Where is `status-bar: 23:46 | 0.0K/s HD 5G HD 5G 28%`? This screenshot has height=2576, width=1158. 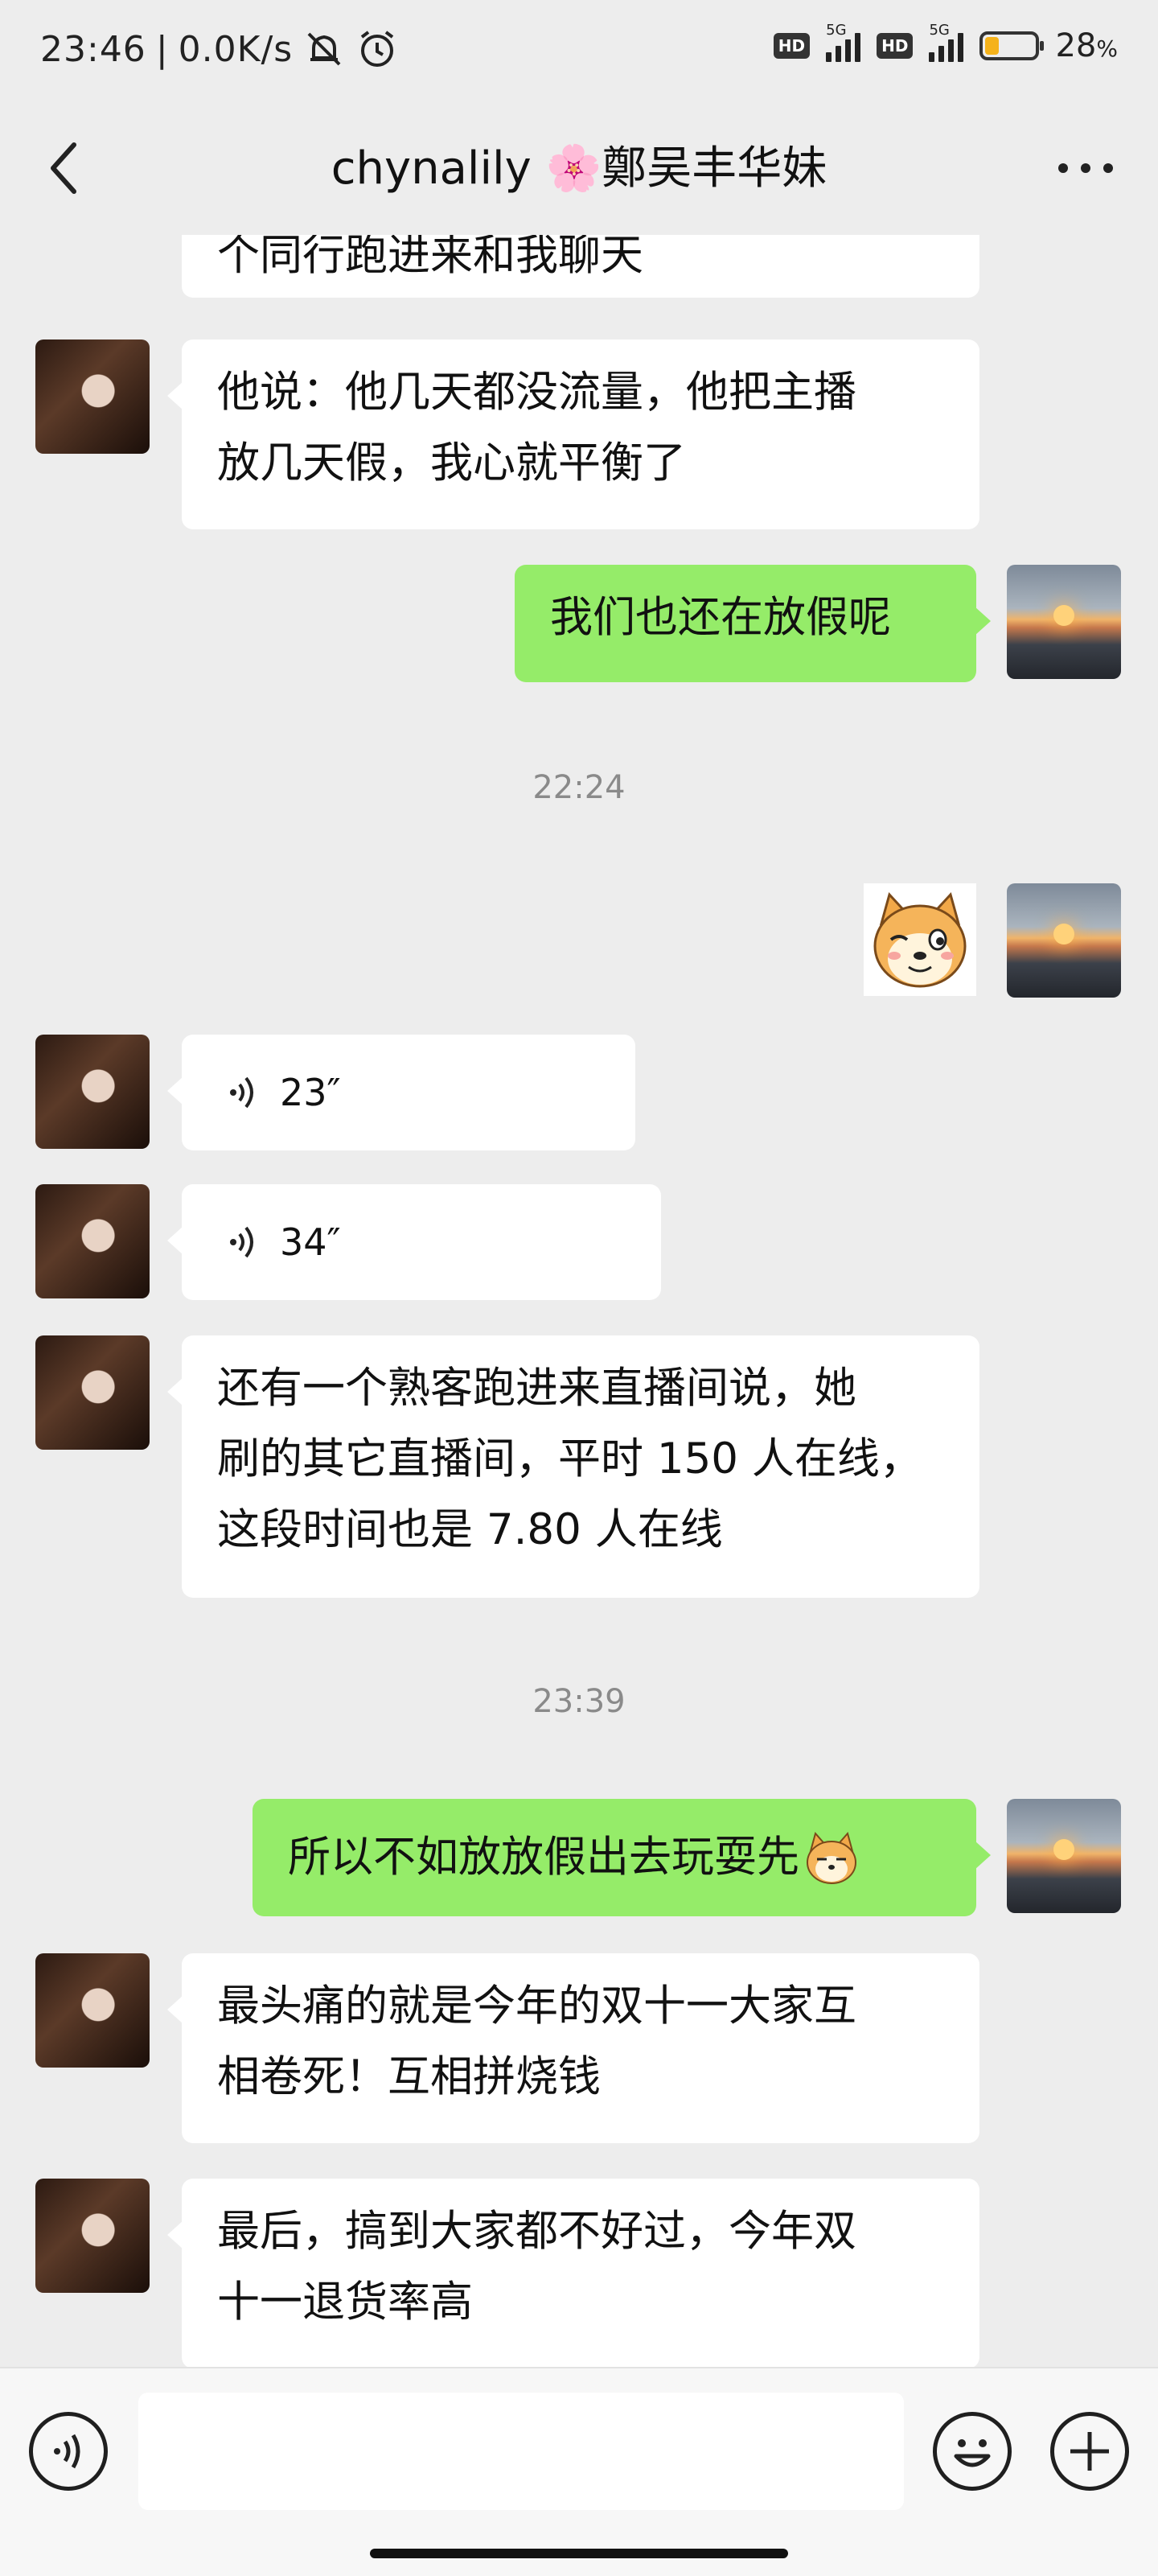 status-bar: 23:46 | 0.0K/s HD 5G HD 5G 28% is located at coordinates (579, 50).